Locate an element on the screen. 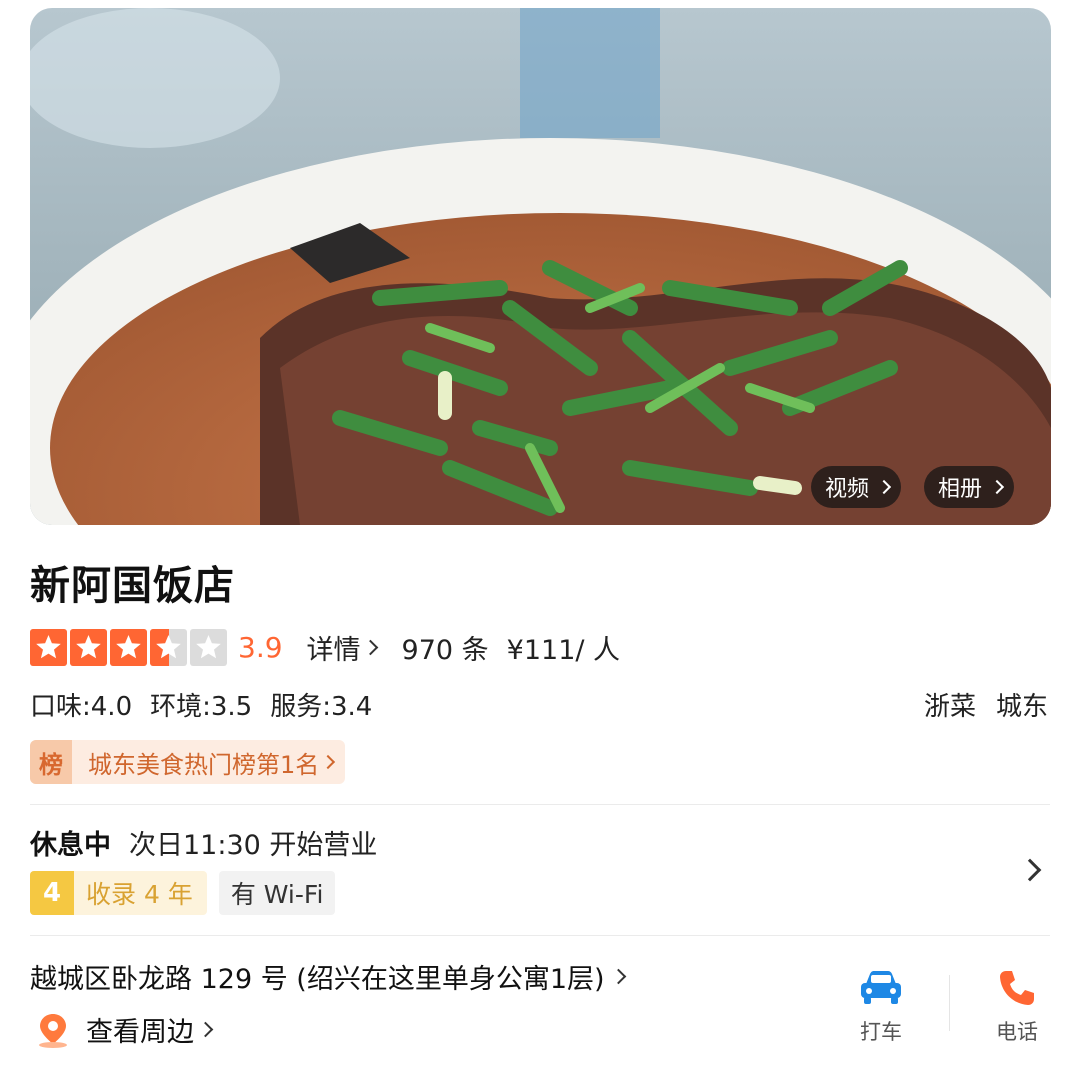 The image size is (1080, 1084). call-label: 电话 is located at coordinates (1017, 1032).